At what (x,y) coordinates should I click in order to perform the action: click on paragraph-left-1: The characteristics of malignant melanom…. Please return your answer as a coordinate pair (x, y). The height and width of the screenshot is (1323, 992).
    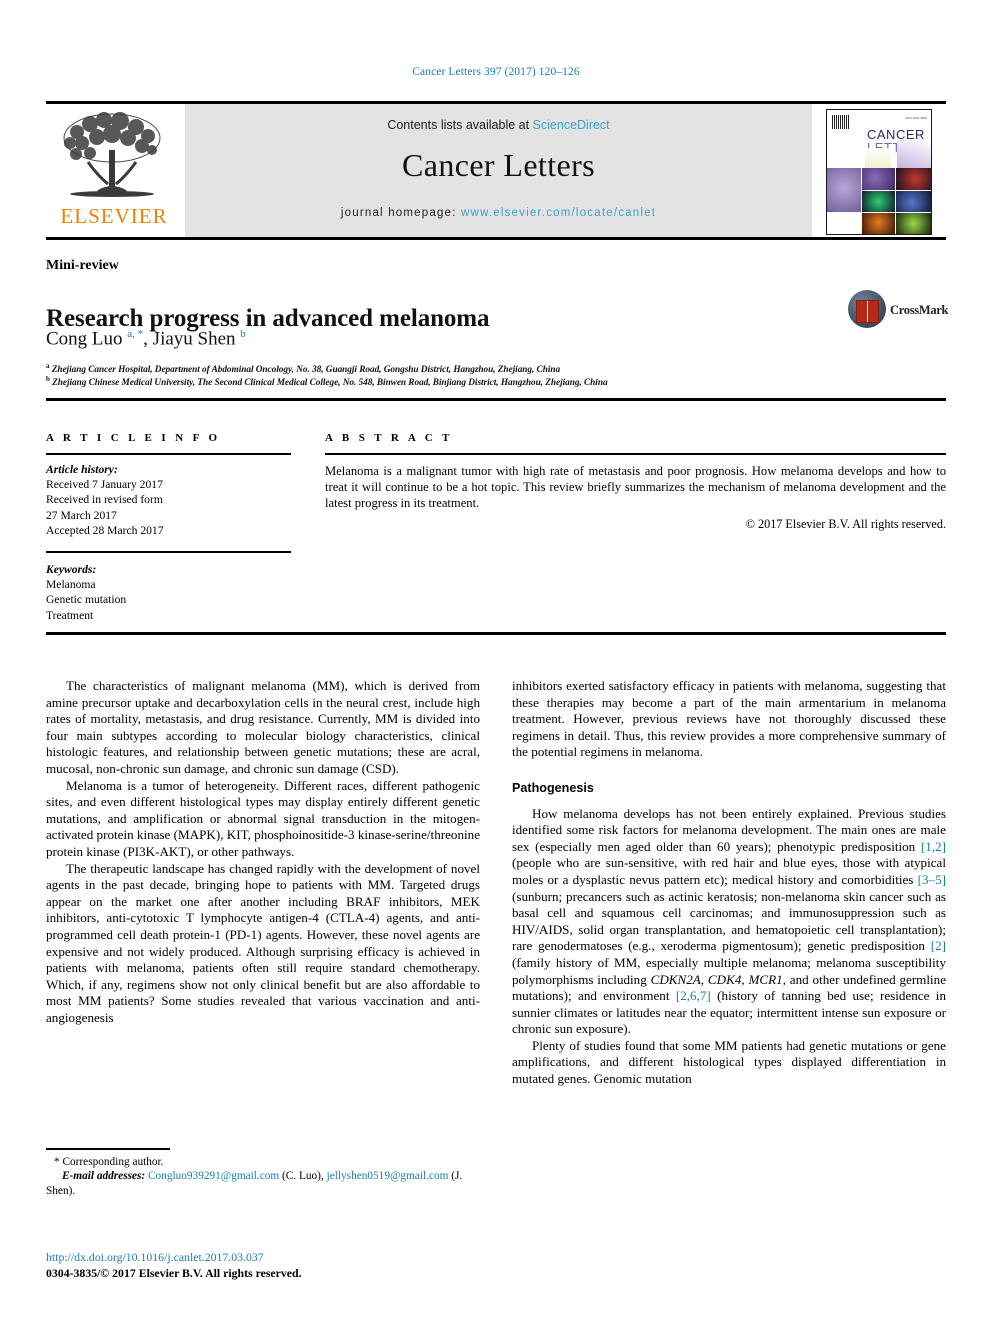
    Looking at the image, I should click on (263, 727).